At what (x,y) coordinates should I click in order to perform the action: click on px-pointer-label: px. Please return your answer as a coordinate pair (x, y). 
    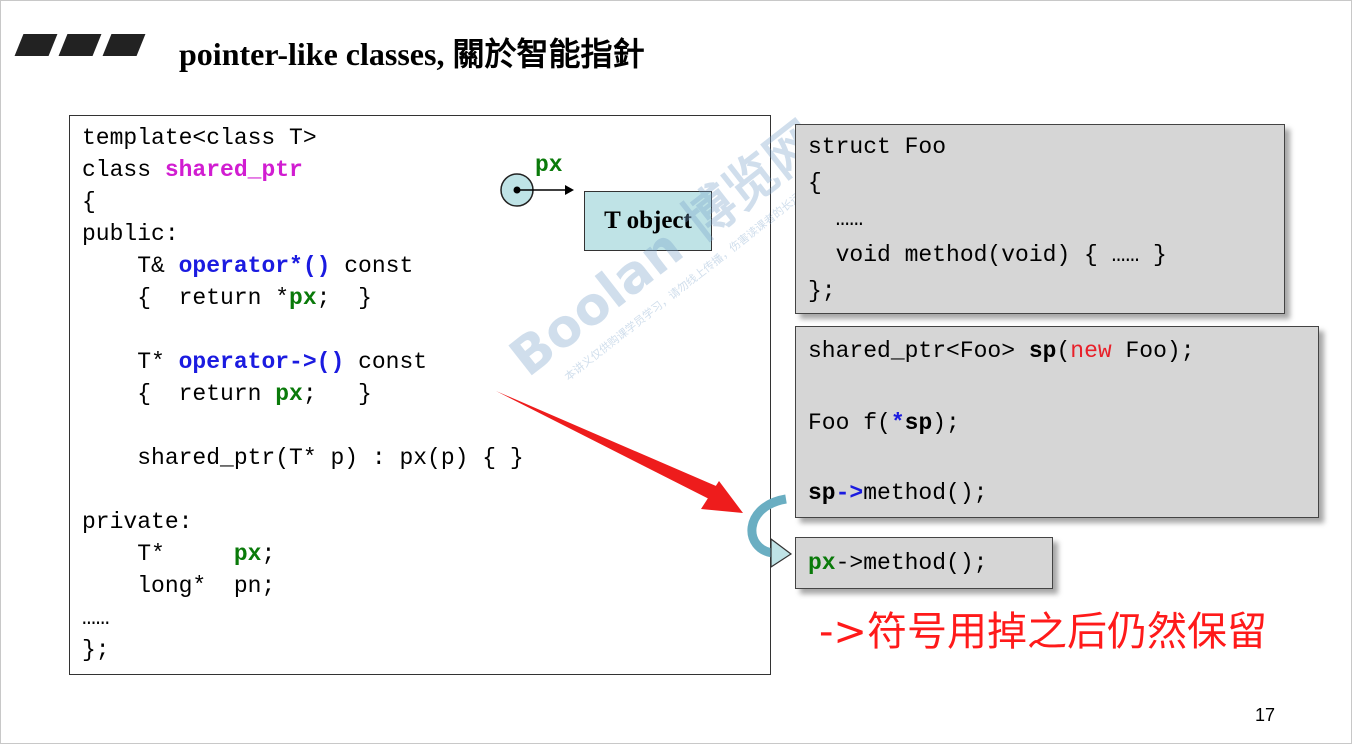
    Looking at the image, I should click on (549, 165).